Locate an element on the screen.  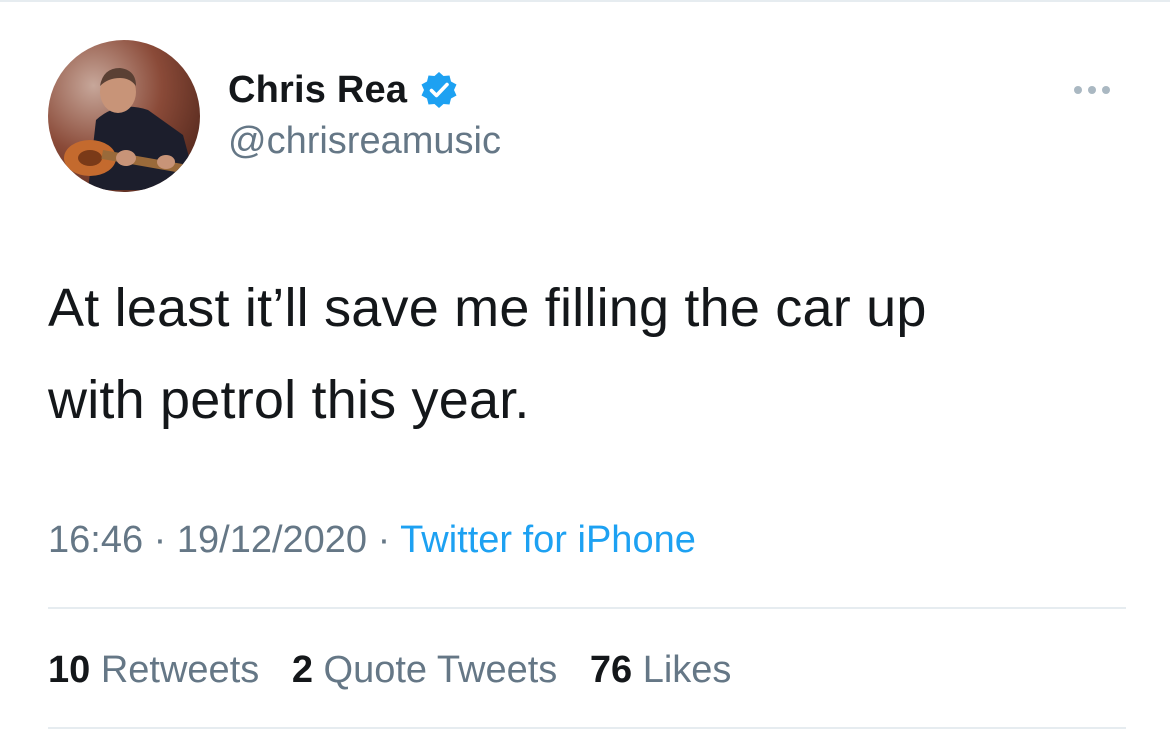
author-name-row: Chris Rea is located at coordinates (343, 90).